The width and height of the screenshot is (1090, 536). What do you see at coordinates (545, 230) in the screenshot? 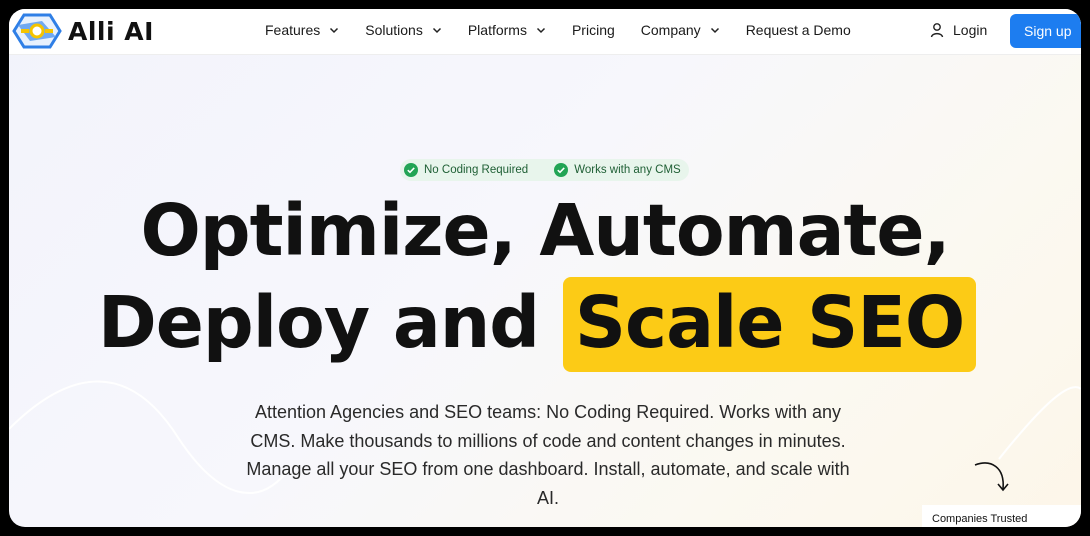
I see `hero-headline-line-1: Optimize, Automate,` at bounding box center [545, 230].